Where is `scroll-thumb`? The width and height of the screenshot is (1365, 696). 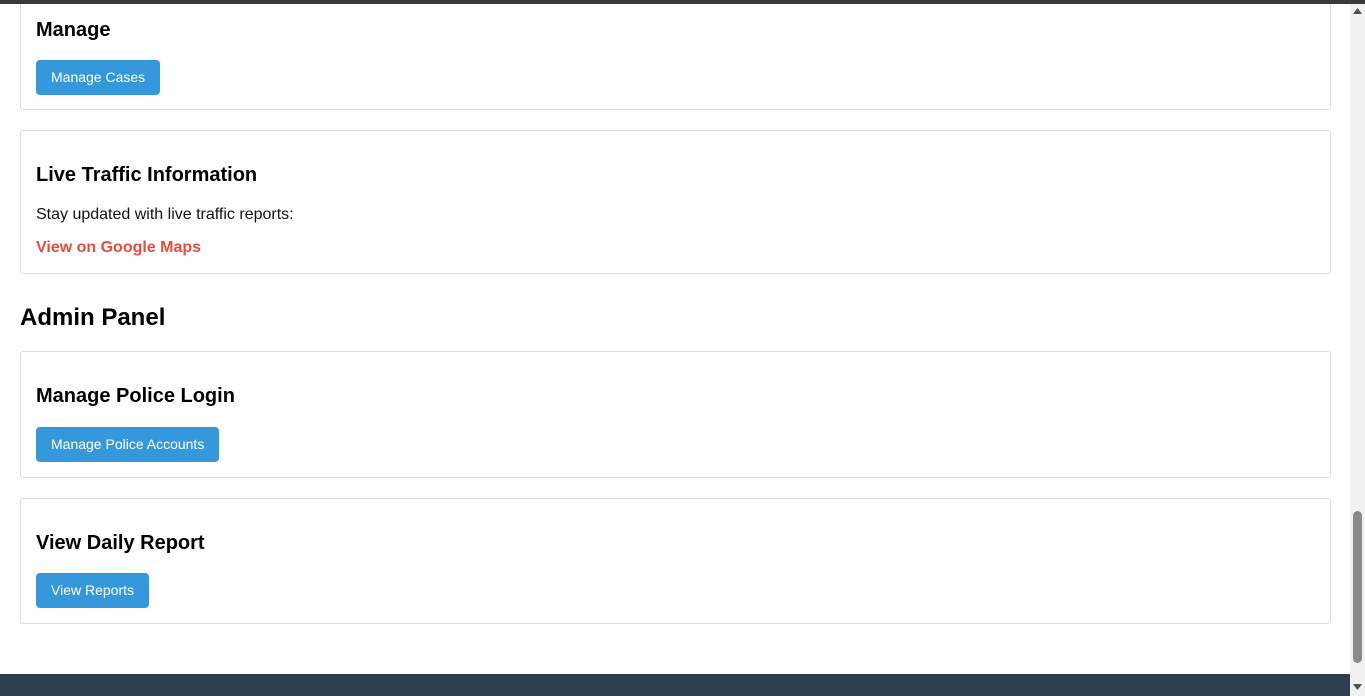
scroll-thumb is located at coordinates (1357, 587).